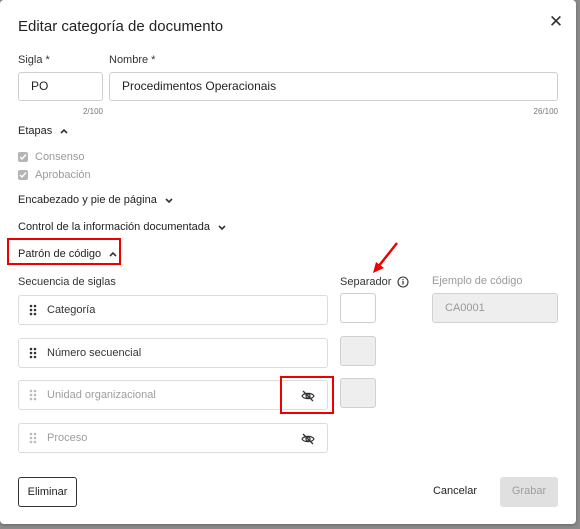 This screenshot has width=580, height=529. I want to click on sigla-counter: 2/100, so click(92, 111).